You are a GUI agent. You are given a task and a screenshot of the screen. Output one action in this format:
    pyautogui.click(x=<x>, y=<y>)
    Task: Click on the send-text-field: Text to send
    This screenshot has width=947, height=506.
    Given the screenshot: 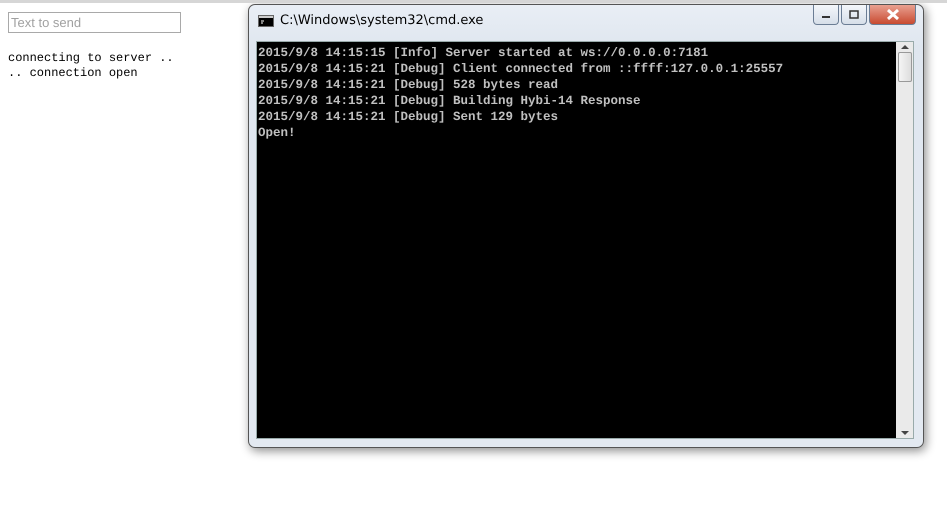 What is the action you would take?
    pyautogui.click(x=94, y=22)
    